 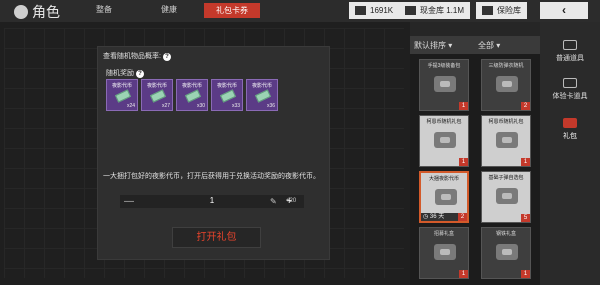 I want to click on item-name: 三级防弹衣随机, so click(x=506, y=66).